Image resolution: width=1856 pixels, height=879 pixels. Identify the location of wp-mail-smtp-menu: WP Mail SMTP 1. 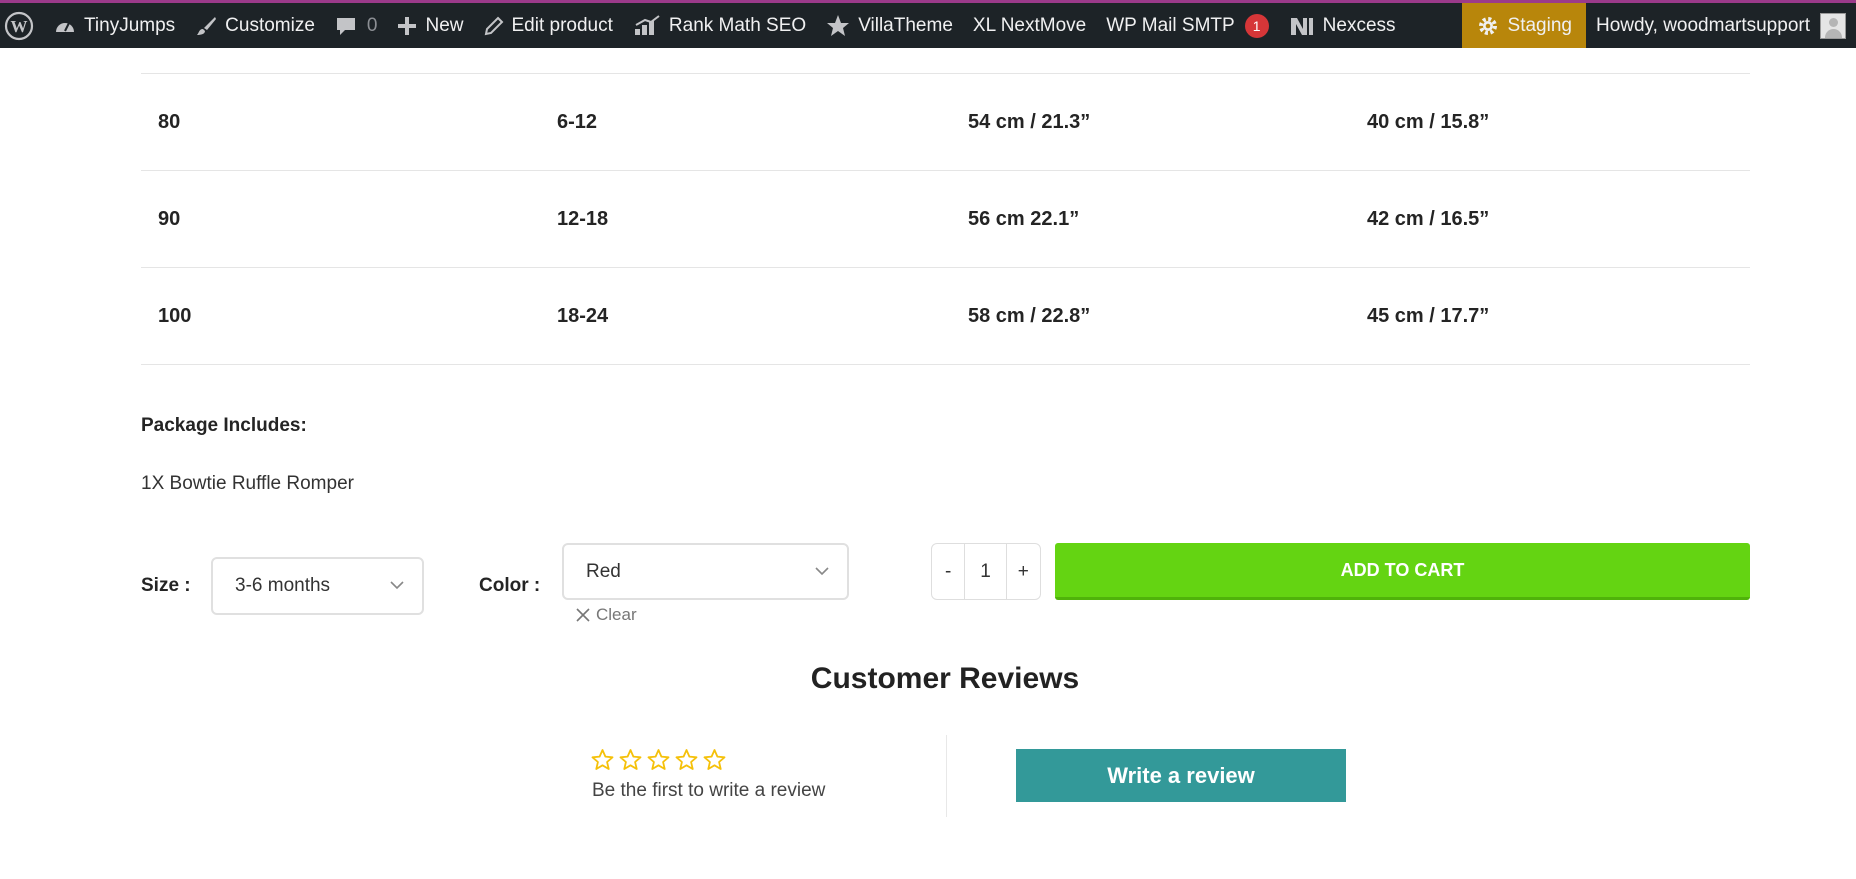
(1187, 25).